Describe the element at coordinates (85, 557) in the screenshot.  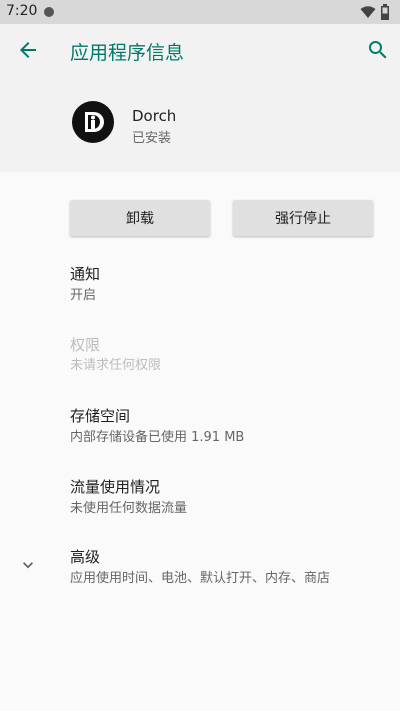
I see `advanced-title: 高级` at that location.